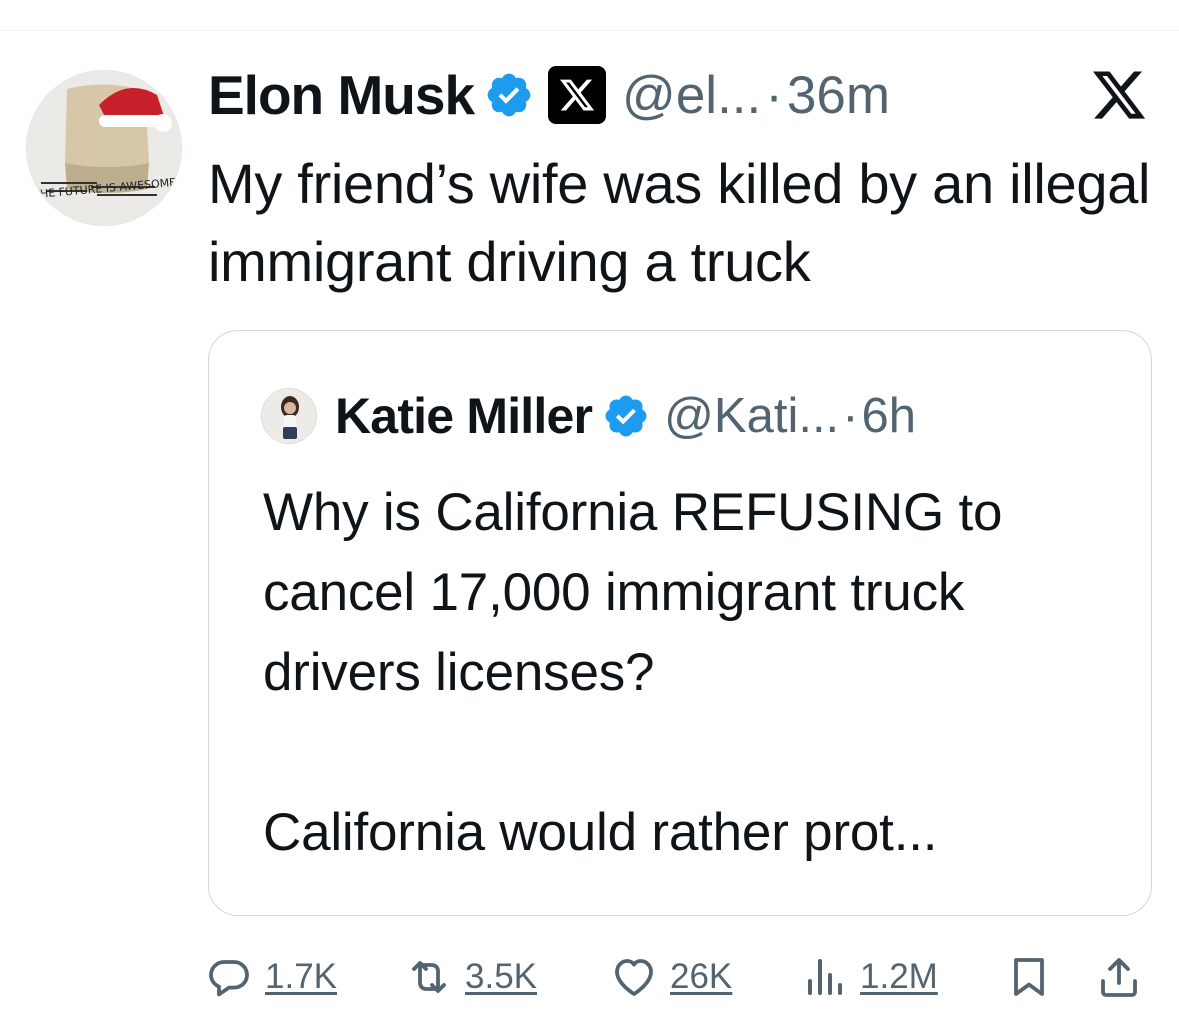 The width and height of the screenshot is (1179, 1032). I want to click on bookmark-icon, so click(1029, 977).